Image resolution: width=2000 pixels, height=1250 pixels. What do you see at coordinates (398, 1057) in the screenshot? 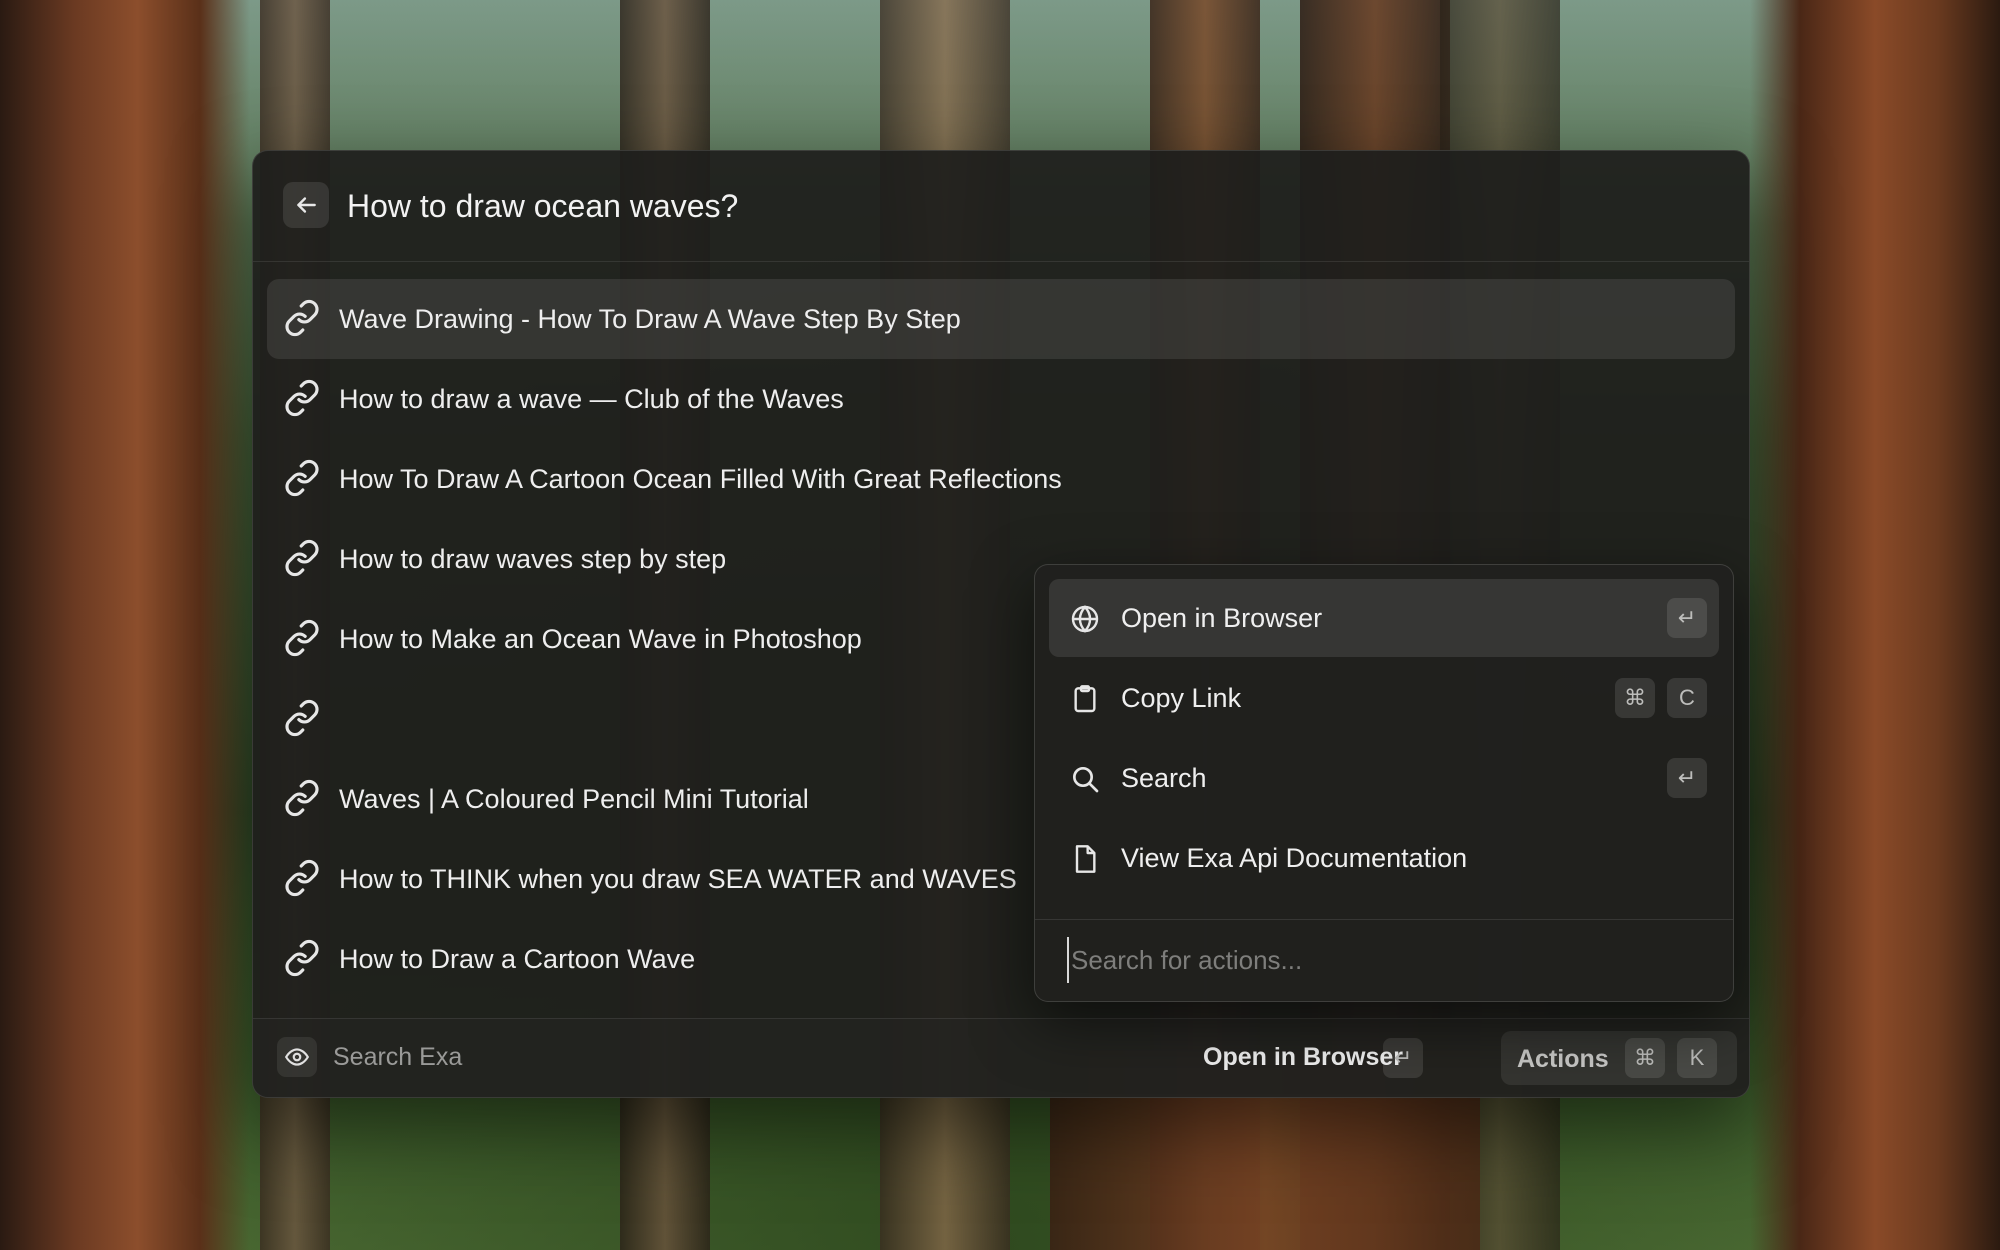
I see `extension-title: Search Exa` at bounding box center [398, 1057].